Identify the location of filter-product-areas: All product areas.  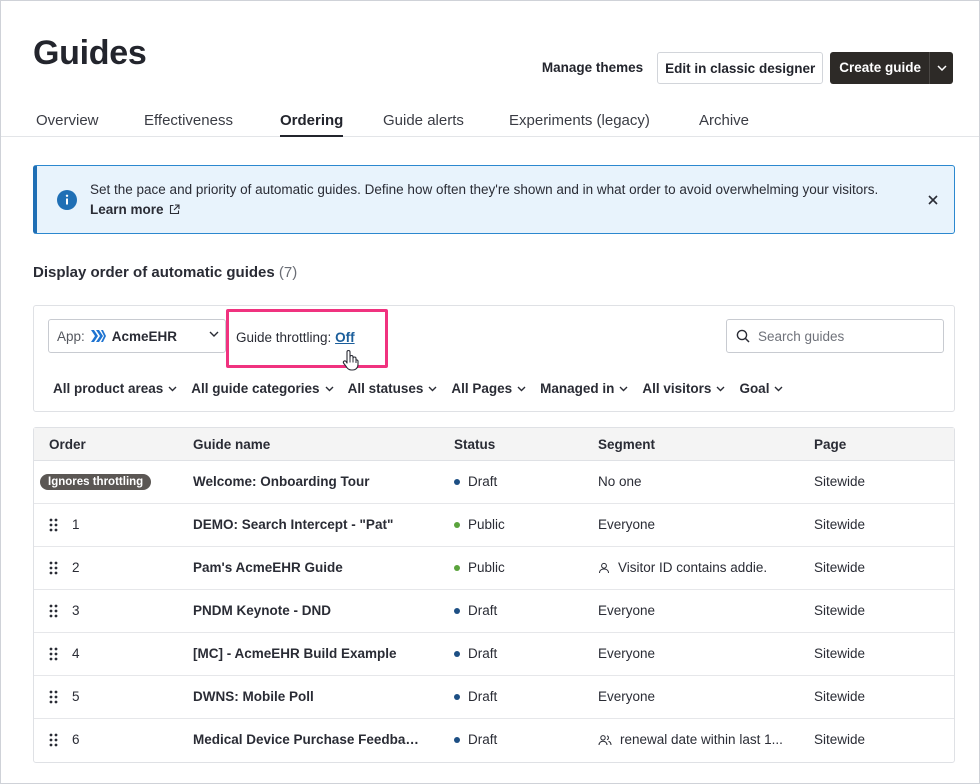
(115, 388).